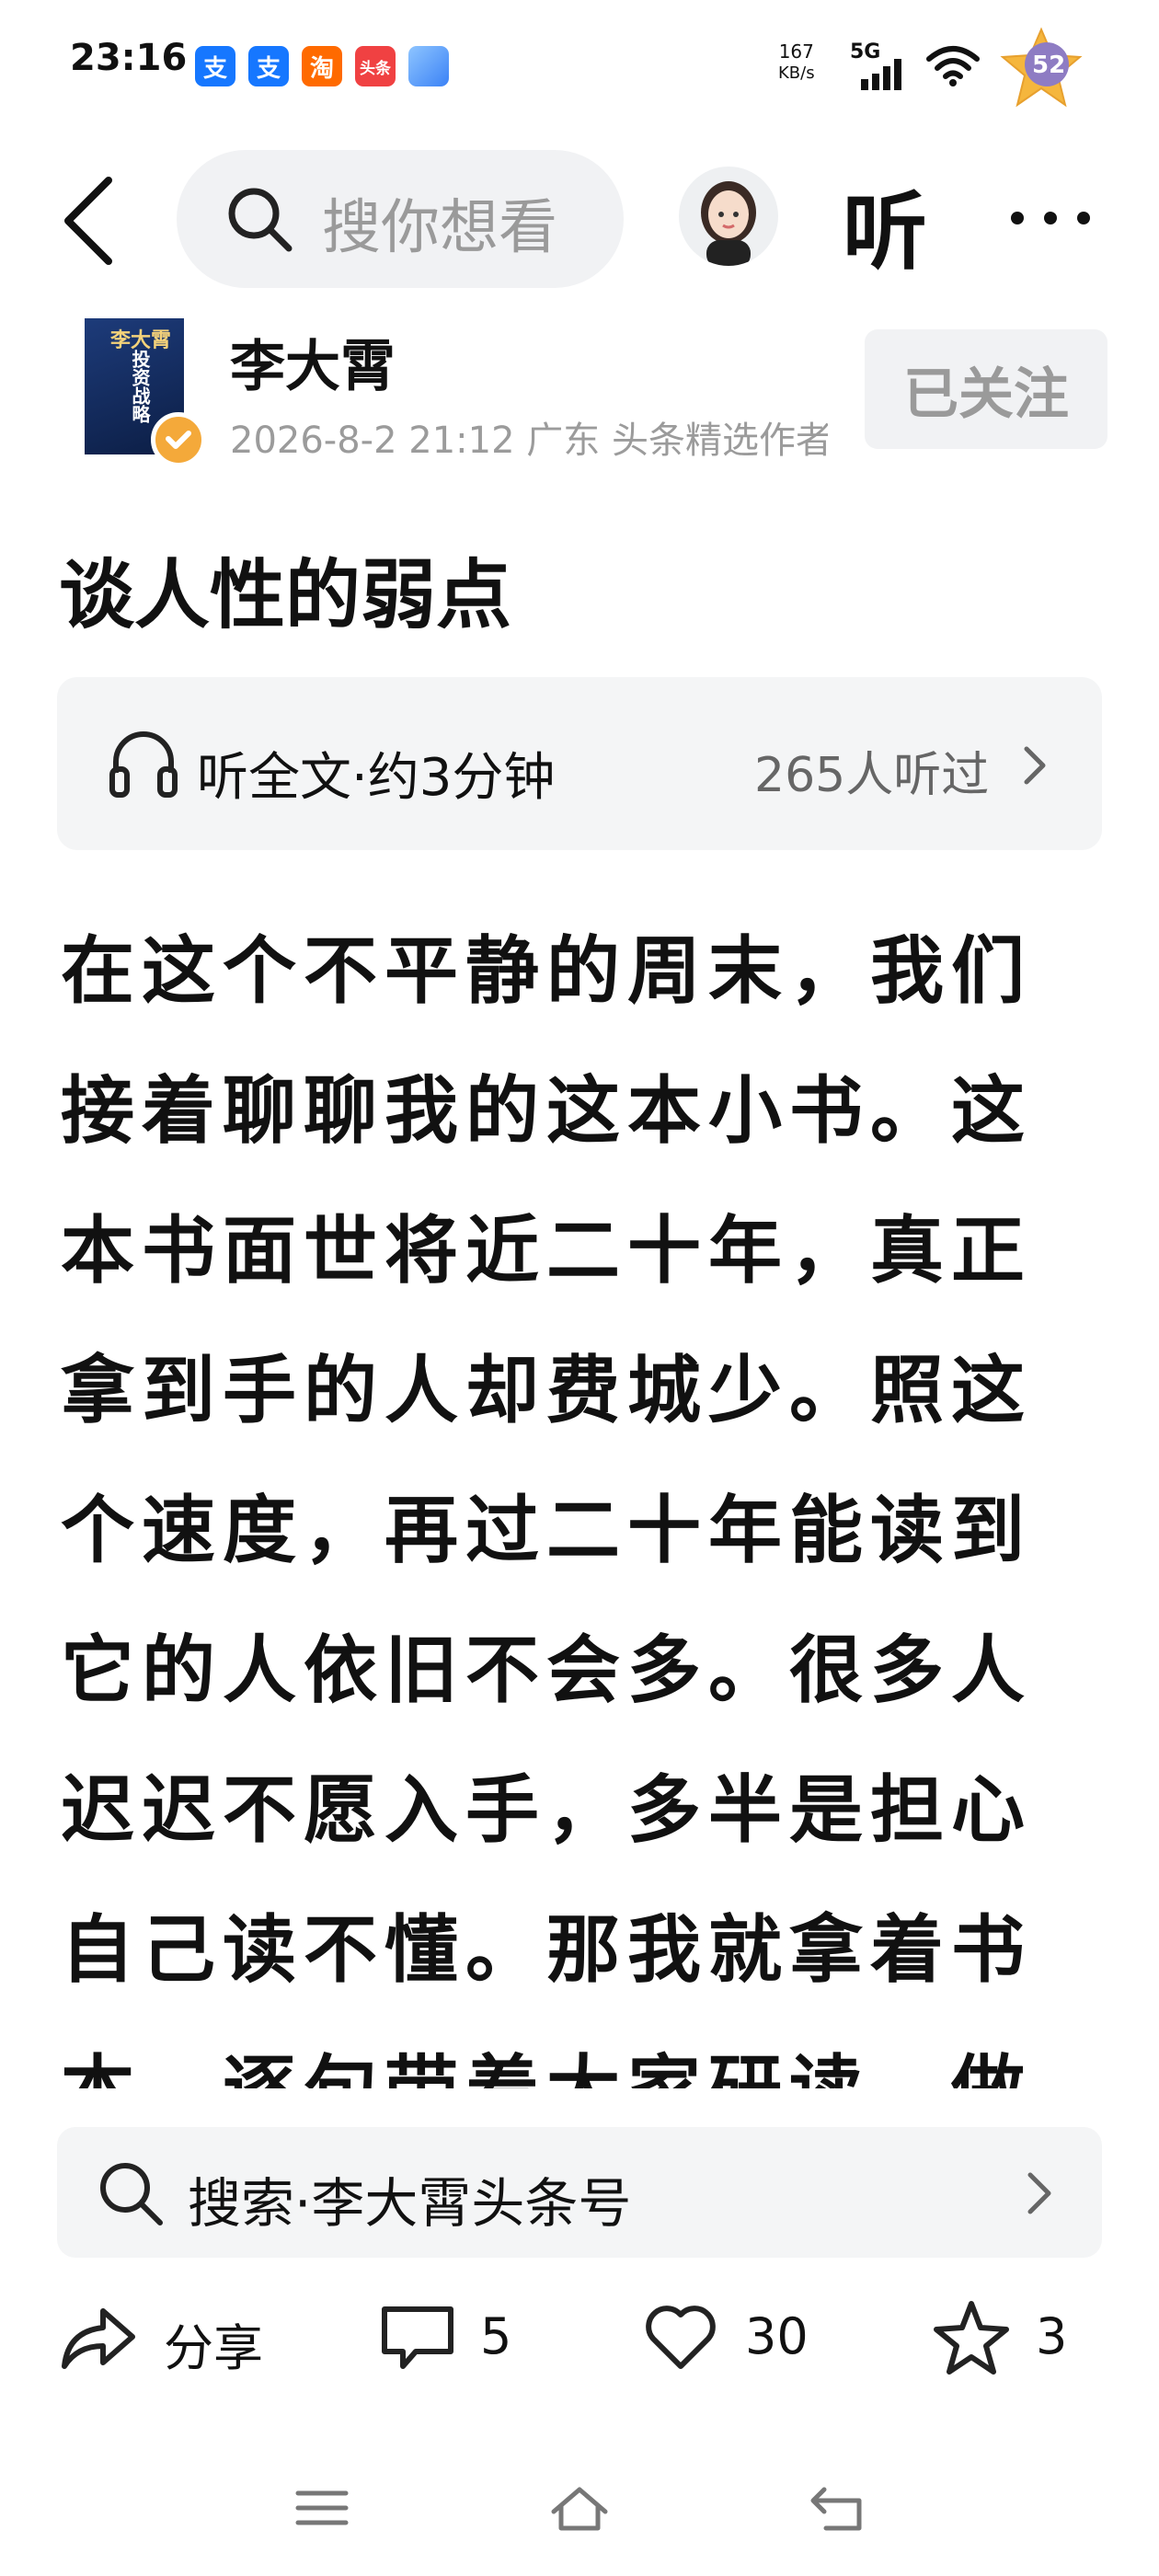 Image resolution: width=1159 pixels, height=2576 pixels. I want to click on body-line: 接着聊聊我的这本小书。这, so click(546, 1111).